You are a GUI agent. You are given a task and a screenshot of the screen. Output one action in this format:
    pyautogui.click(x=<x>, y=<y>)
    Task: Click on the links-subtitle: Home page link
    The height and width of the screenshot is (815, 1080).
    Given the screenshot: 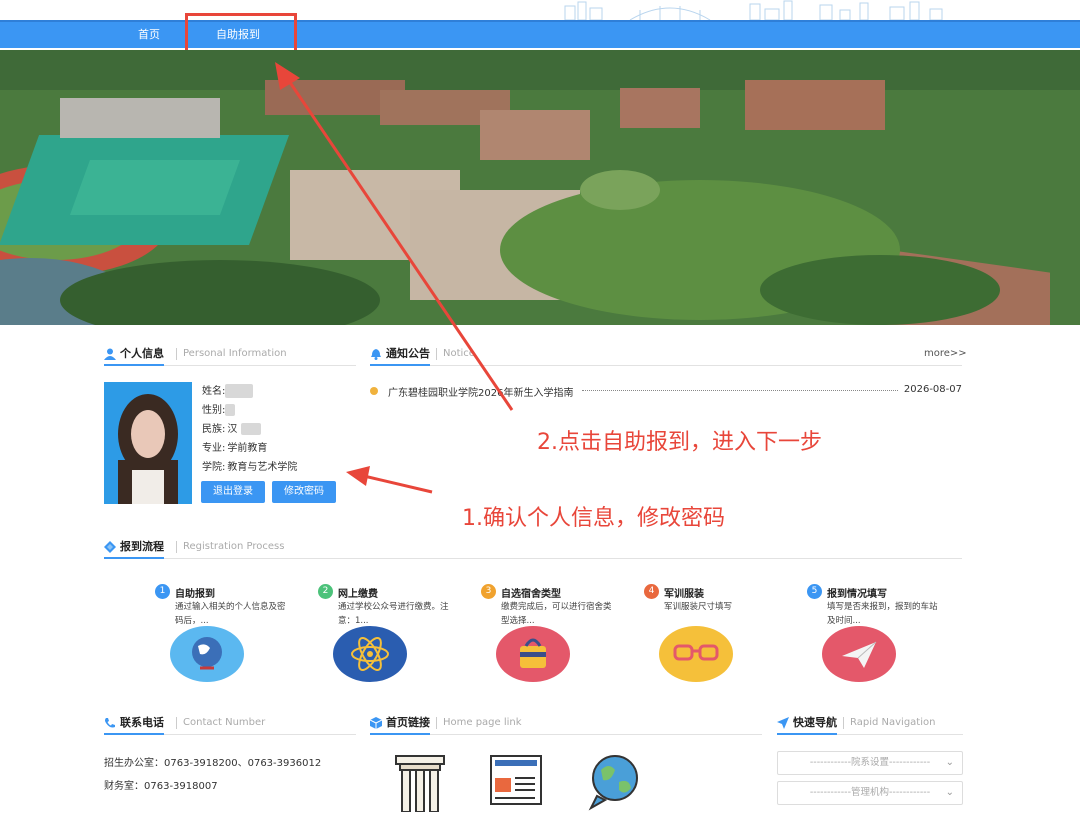 What is the action you would take?
    pyautogui.click(x=479, y=723)
    